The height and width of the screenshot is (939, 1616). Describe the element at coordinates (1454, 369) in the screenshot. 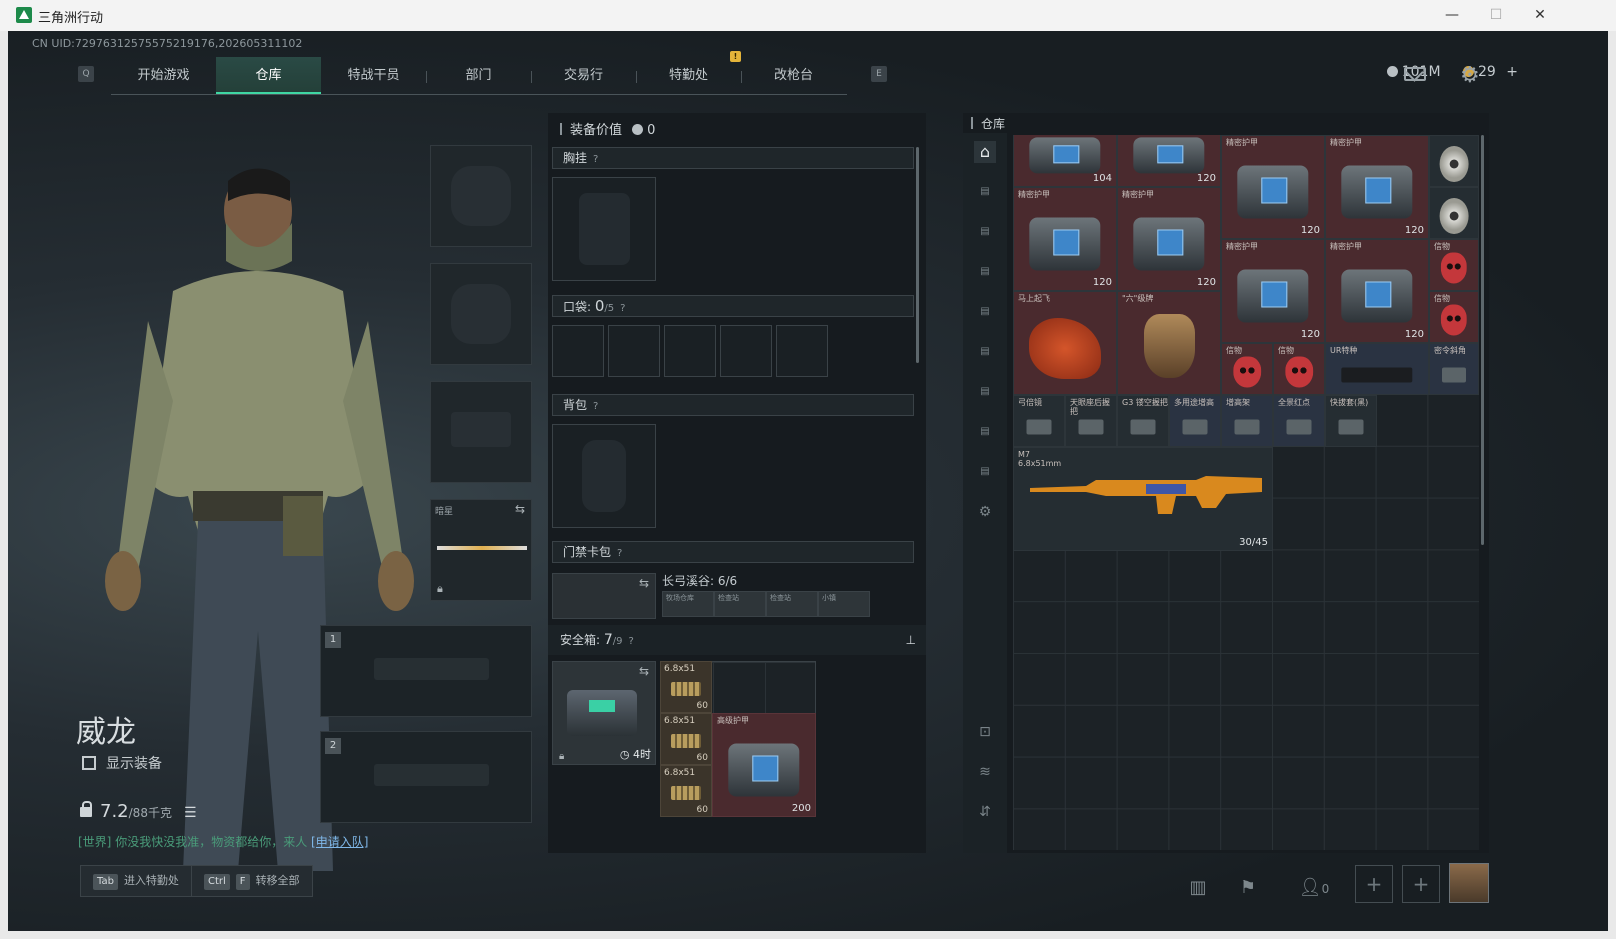

I see `attachment-item: 密令斜角` at that location.